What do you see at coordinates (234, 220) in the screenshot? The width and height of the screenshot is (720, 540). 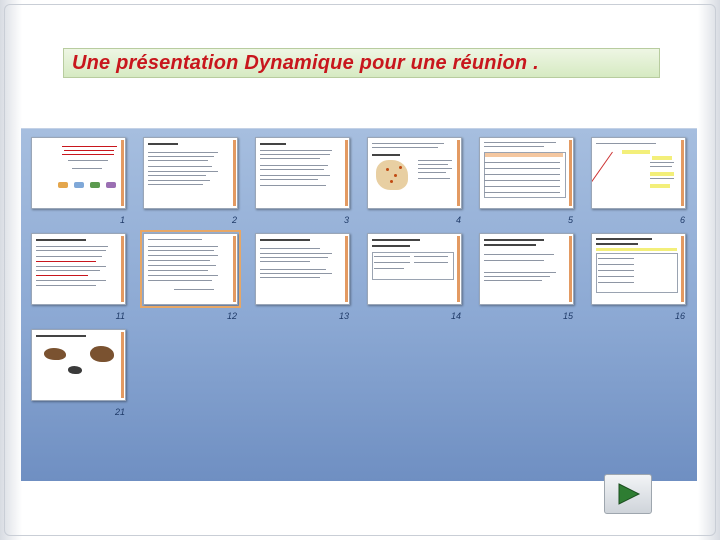 I see `slide-number: 2` at bounding box center [234, 220].